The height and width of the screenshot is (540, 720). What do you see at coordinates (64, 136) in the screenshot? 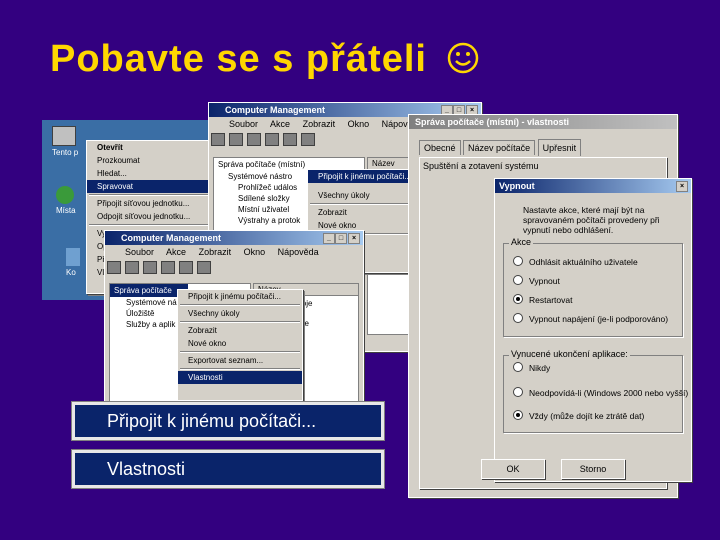
I see `my-computer-icon` at bounding box center [64, 136].